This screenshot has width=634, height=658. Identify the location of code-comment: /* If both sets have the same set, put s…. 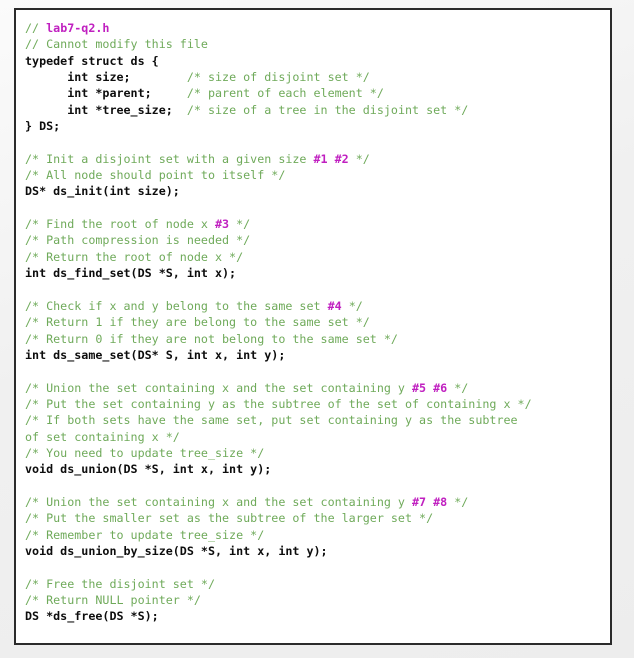
(271, 420).